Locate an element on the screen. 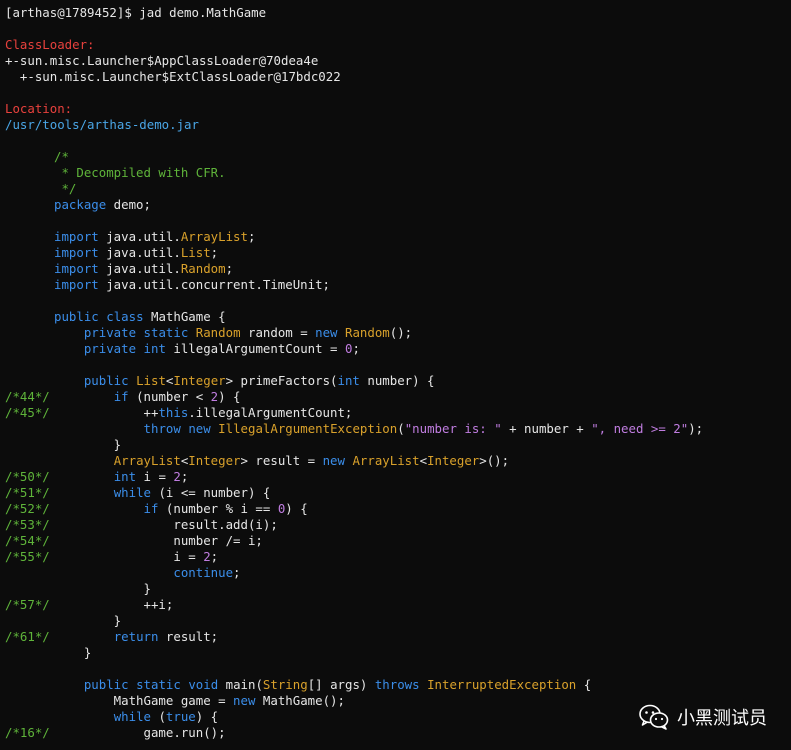 The height and width of the screenshot is (750, 791). terminal-line: /*52*/ if (number % i == 0) { is located at coordinates (398, 509).